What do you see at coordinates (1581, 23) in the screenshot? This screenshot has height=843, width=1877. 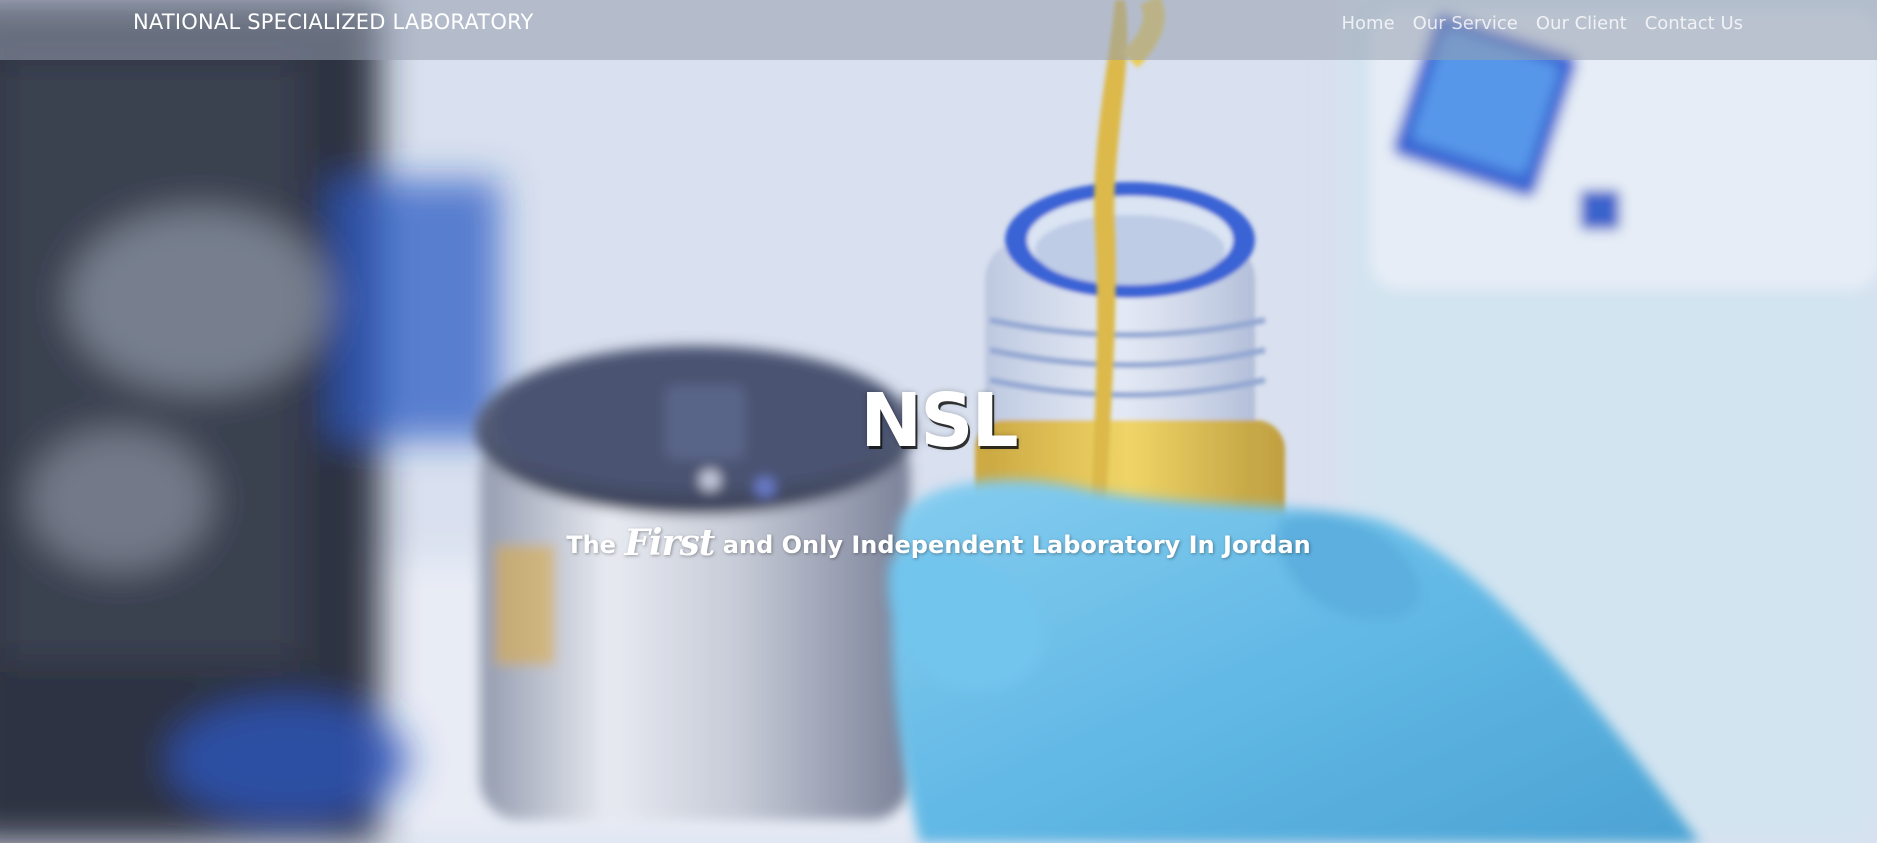 I see `nav-link-our-client: Our Client` at bounding box center [1581, 23].